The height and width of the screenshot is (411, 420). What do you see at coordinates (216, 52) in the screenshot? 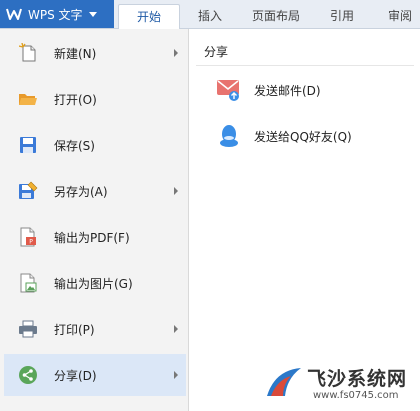
I see `panel-title: 分享` at bounding box center [216, 52].